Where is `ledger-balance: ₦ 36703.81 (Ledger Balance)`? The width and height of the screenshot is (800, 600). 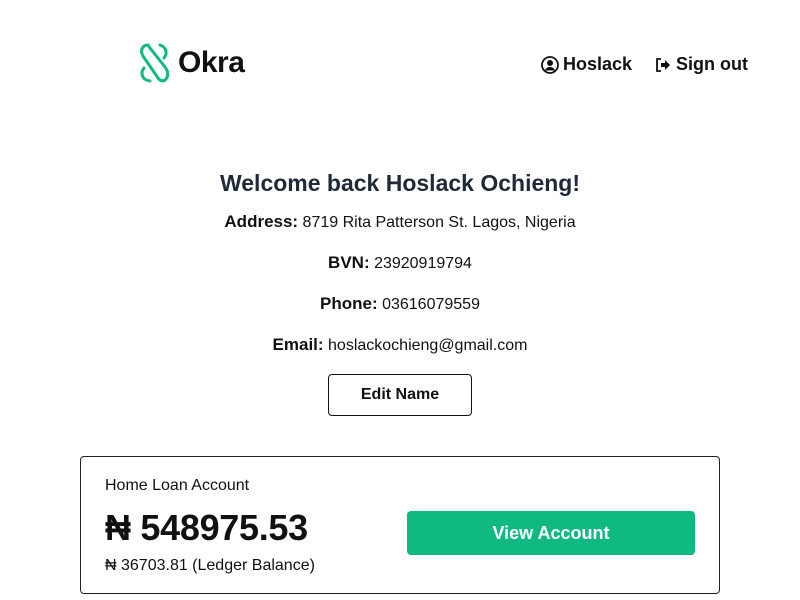 ledger-balance: ₦ 36703.81 (Ledger Balance) is located at coordinates (210, 565).